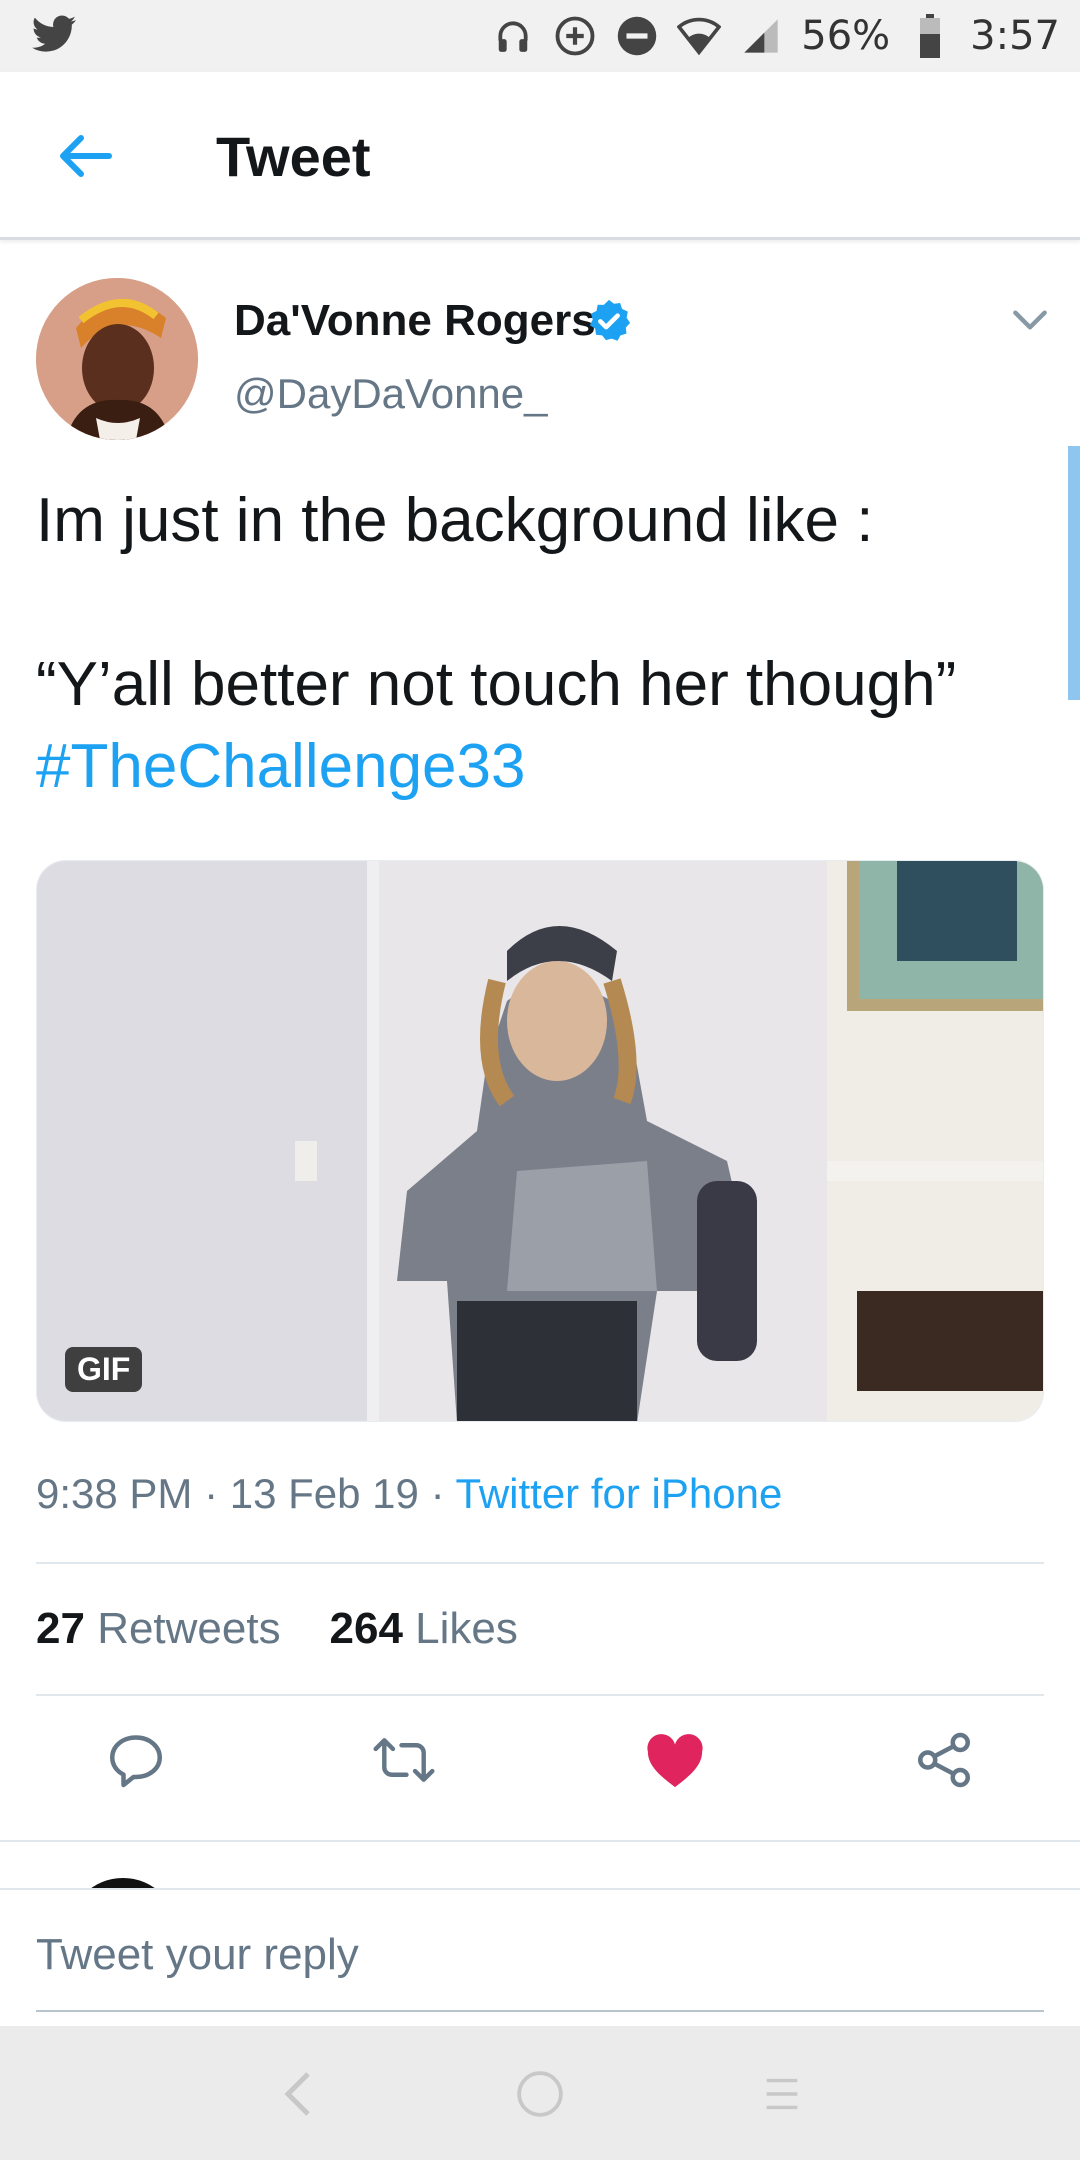  I want to click on likes-count: 264, so click(366, 1628).